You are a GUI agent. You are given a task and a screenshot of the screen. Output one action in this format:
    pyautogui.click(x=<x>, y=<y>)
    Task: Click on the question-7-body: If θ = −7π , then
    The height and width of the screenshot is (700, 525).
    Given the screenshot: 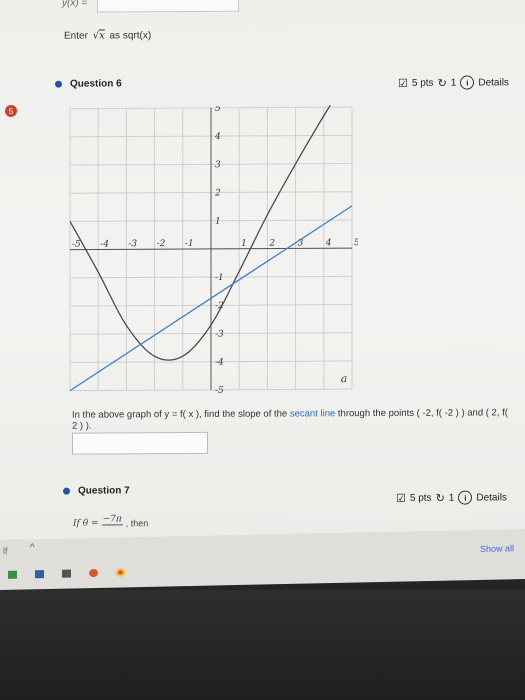 What is the action you would take?
    pyautogui.click(x=111, y=522)
    